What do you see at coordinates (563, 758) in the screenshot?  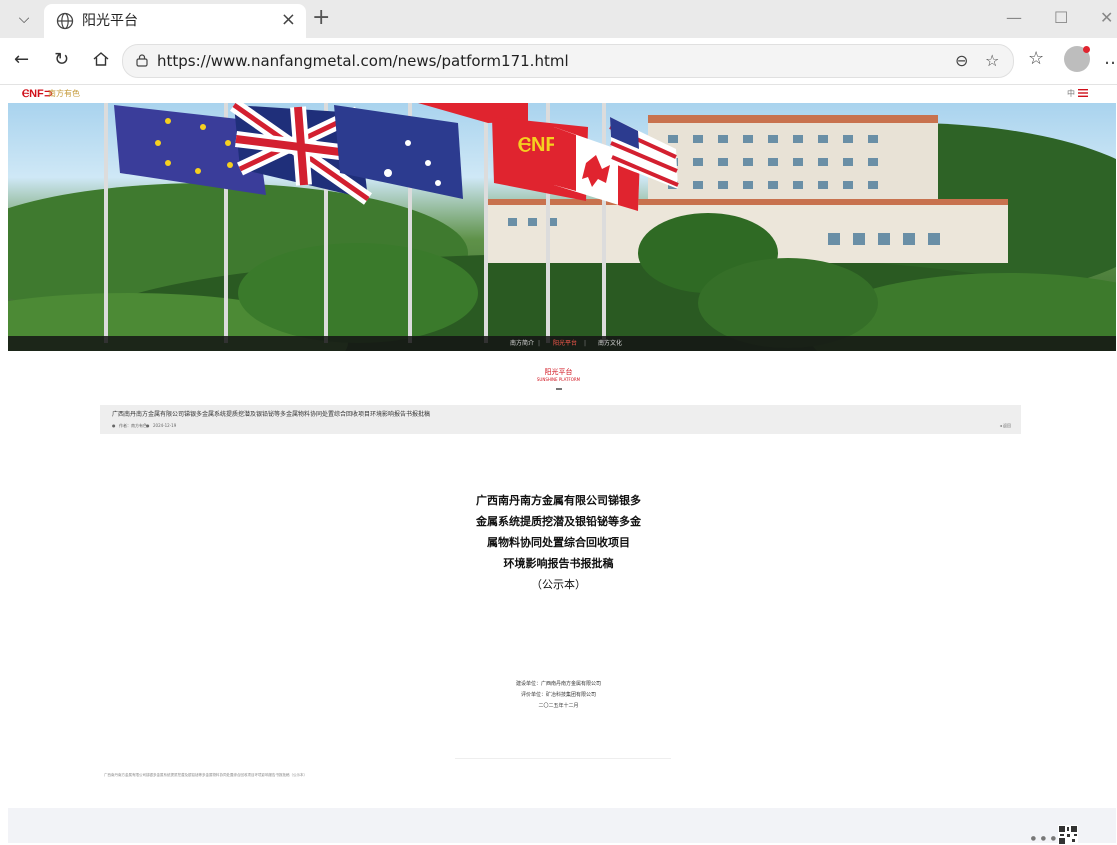 I see `doc-divider` at bounding box center [563, 758].